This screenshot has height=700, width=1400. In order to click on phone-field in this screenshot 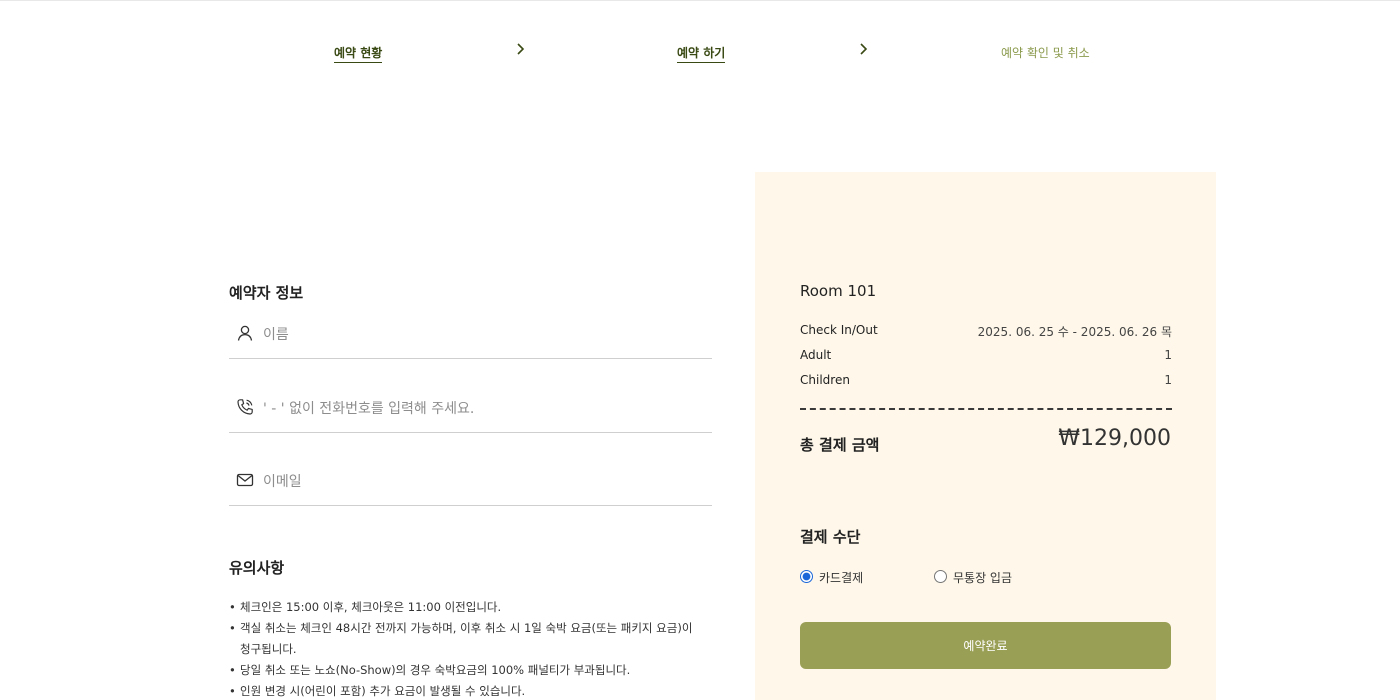, I will do `click(470, 415)`.